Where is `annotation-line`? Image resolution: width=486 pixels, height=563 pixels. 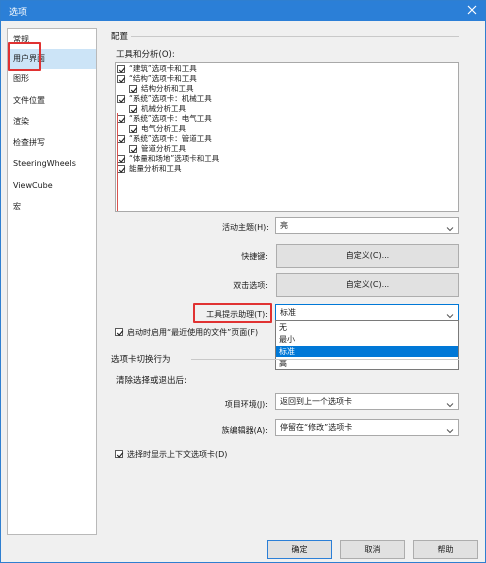
annotation-line is located at coordinates (117, 162).